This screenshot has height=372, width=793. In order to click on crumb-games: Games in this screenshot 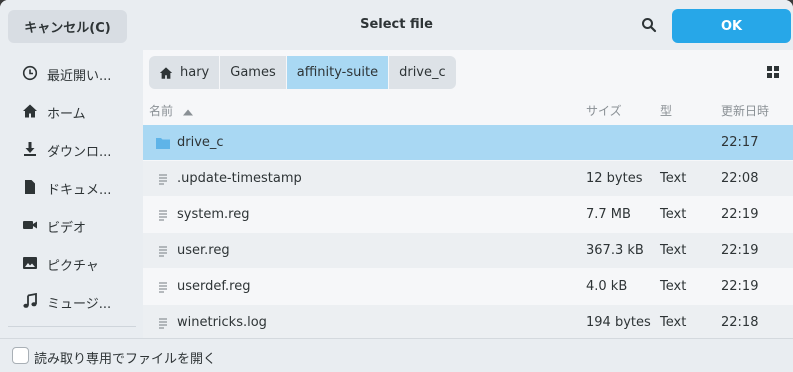, I will do `click(253, 72)`.